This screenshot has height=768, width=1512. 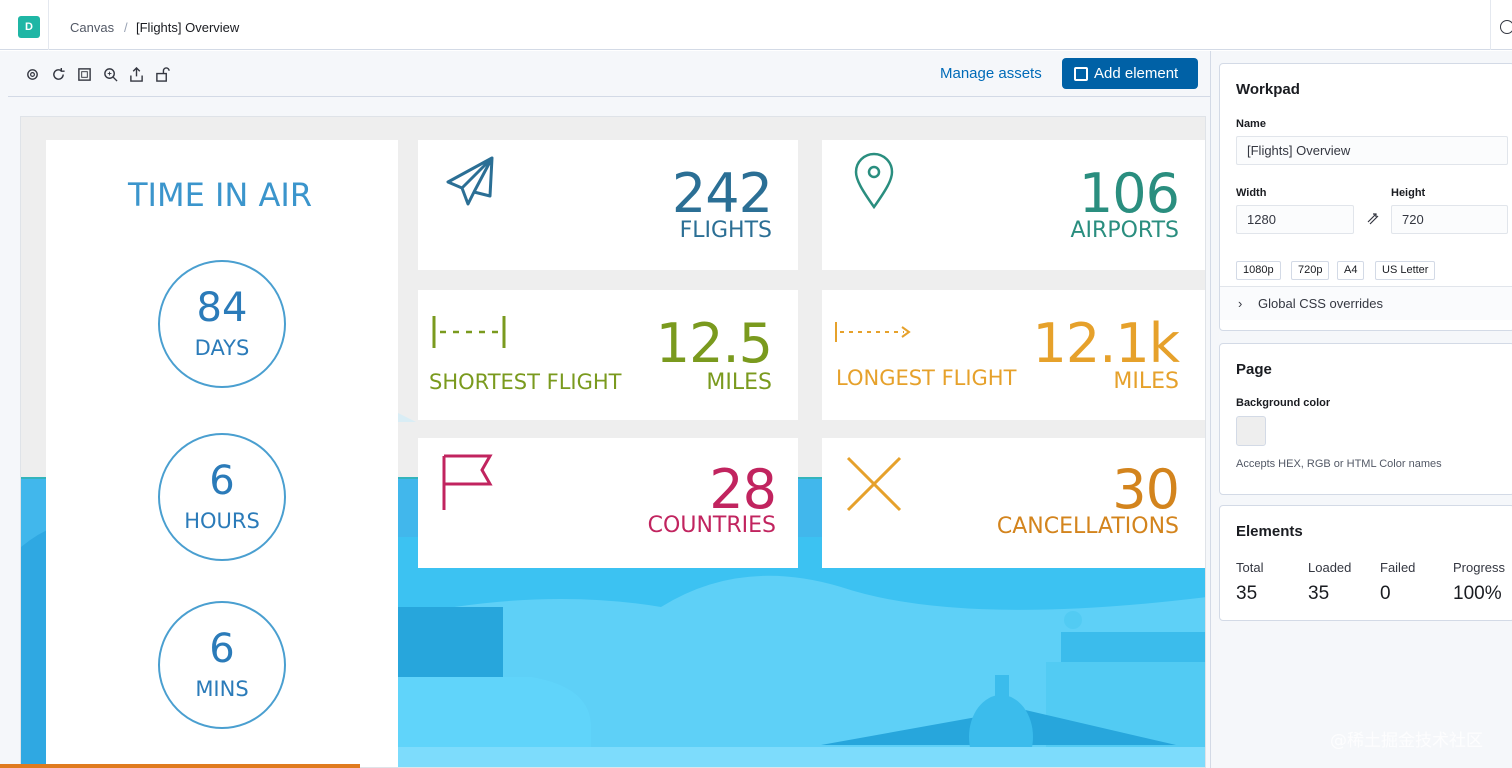 I want to click on globe-icon, so click(x=1506, y=27).